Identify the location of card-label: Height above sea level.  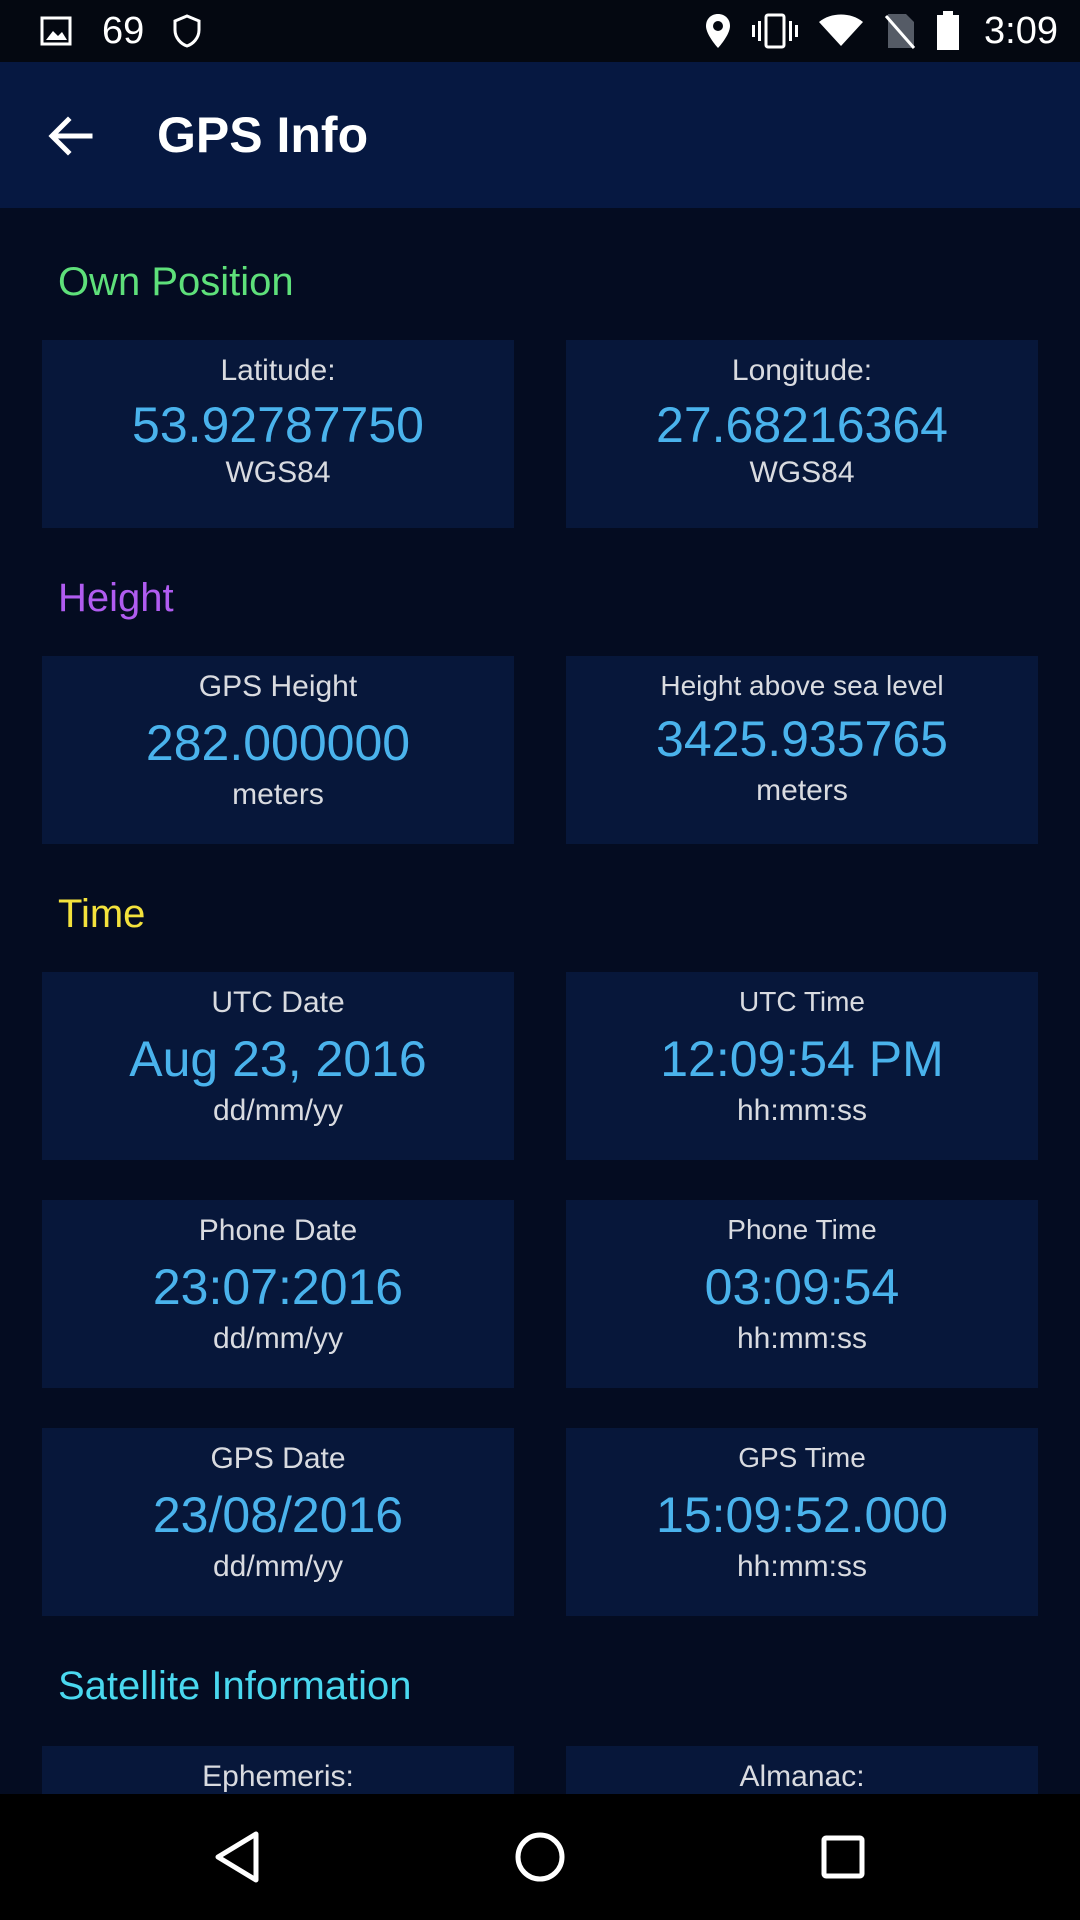
(802, 685).